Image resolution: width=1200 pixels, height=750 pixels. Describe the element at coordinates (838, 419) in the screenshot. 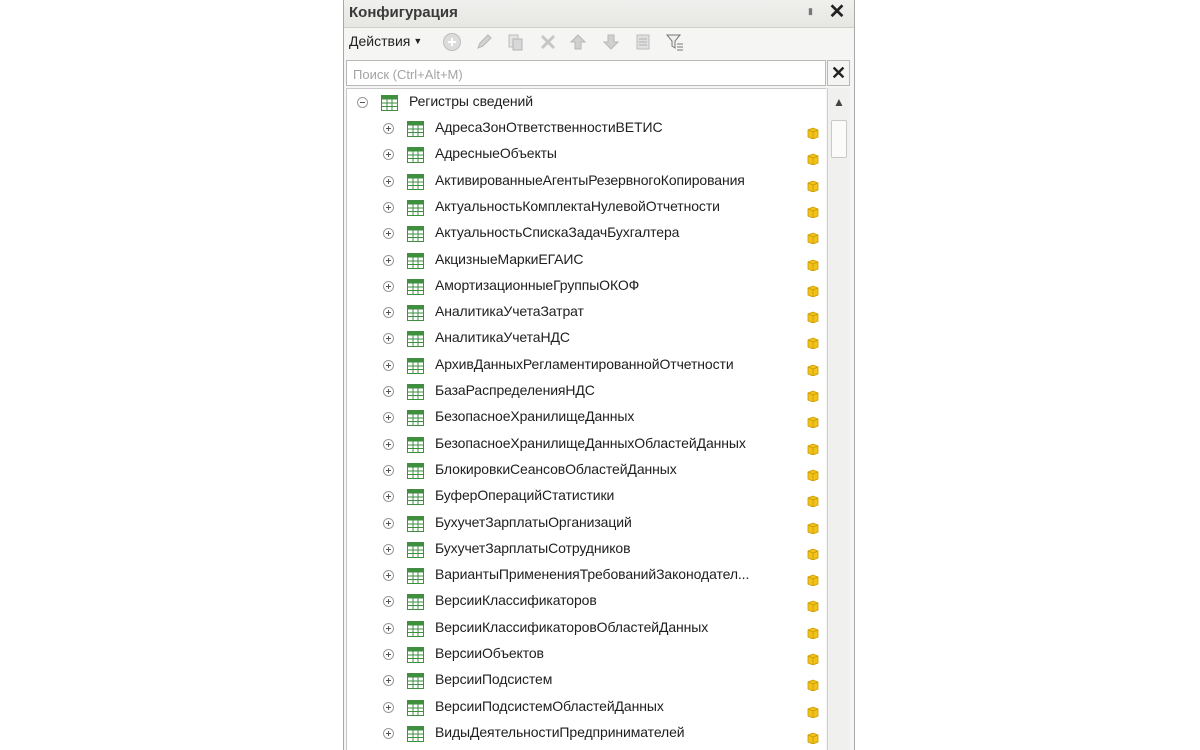

I see `vertical-scrollbar: ▲` at that location.